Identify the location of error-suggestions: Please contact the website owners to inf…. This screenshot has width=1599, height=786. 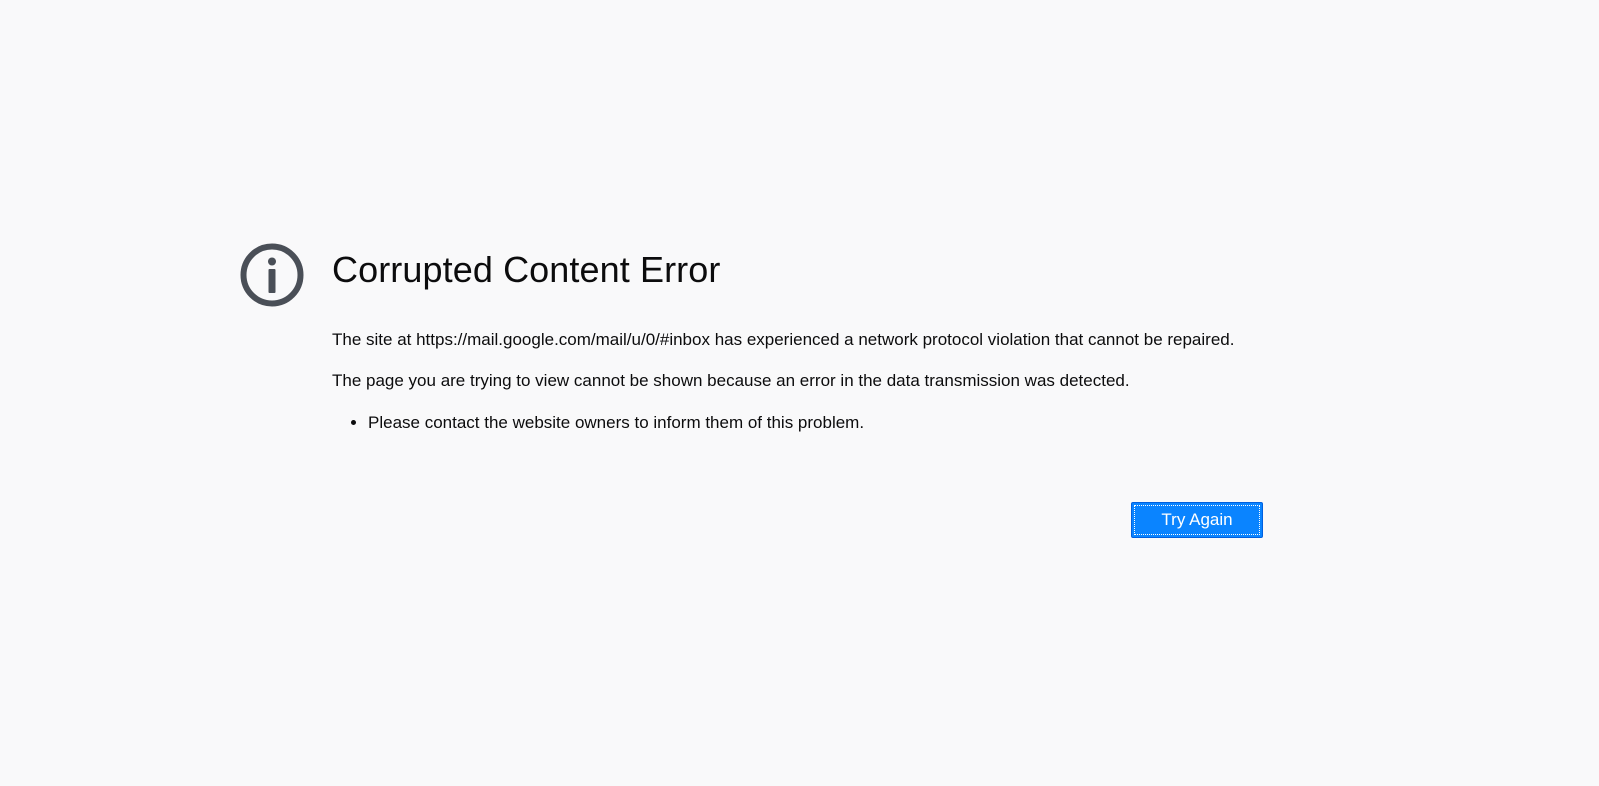
(798, 423).